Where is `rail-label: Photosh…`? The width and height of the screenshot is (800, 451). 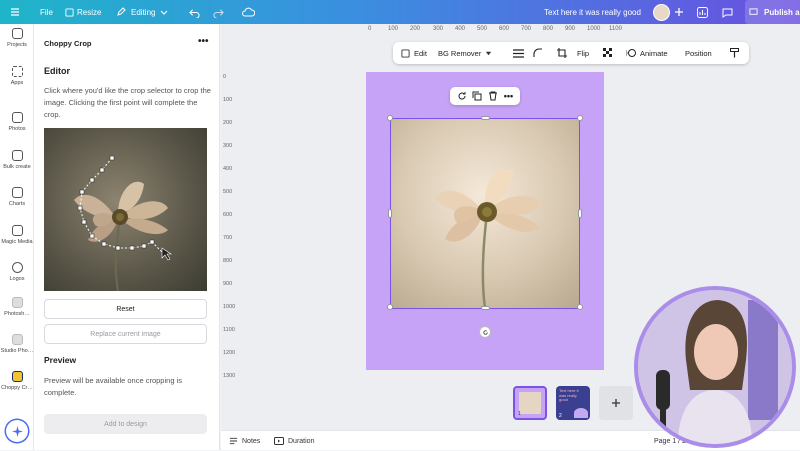 rail-label: Photosh… is located at coordinates (17, 314).